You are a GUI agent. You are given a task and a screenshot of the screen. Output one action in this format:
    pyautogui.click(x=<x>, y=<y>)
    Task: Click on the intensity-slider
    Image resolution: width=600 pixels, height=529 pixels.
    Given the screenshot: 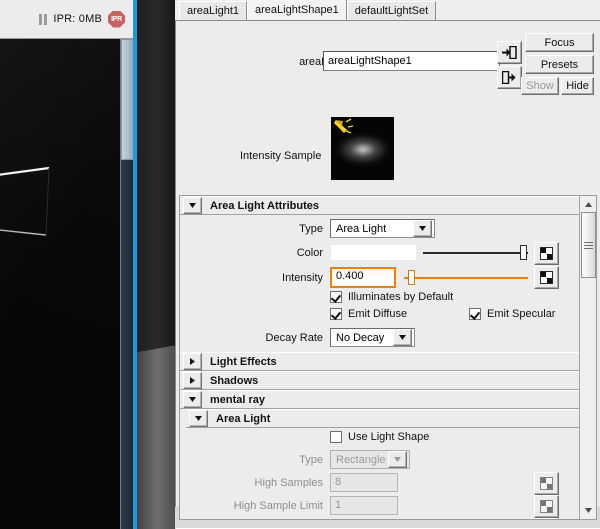 What is the action you would take?
    pyautogui.click(x=466, y=277)
    